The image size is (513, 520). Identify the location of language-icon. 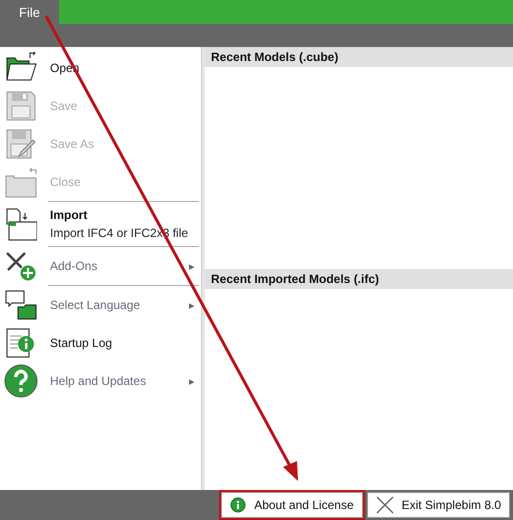
(21, 305).